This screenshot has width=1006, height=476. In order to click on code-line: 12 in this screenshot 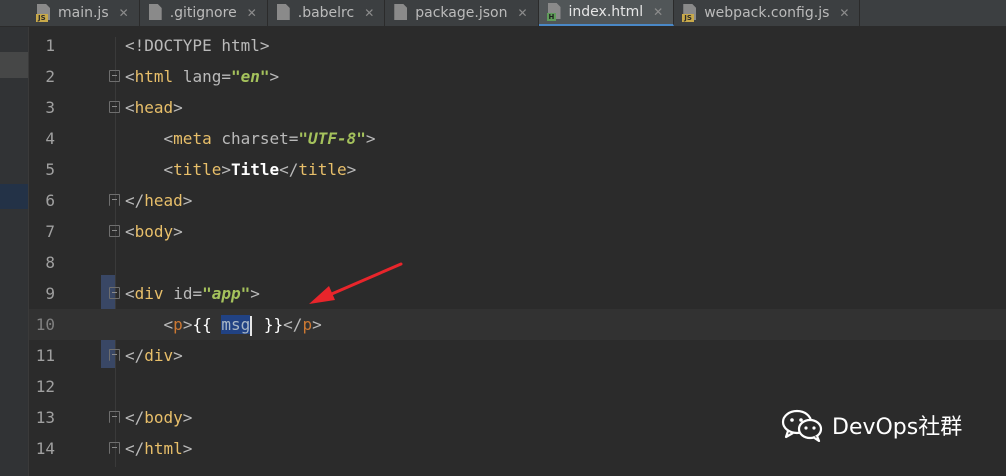, I will do `click(517, 386)`.